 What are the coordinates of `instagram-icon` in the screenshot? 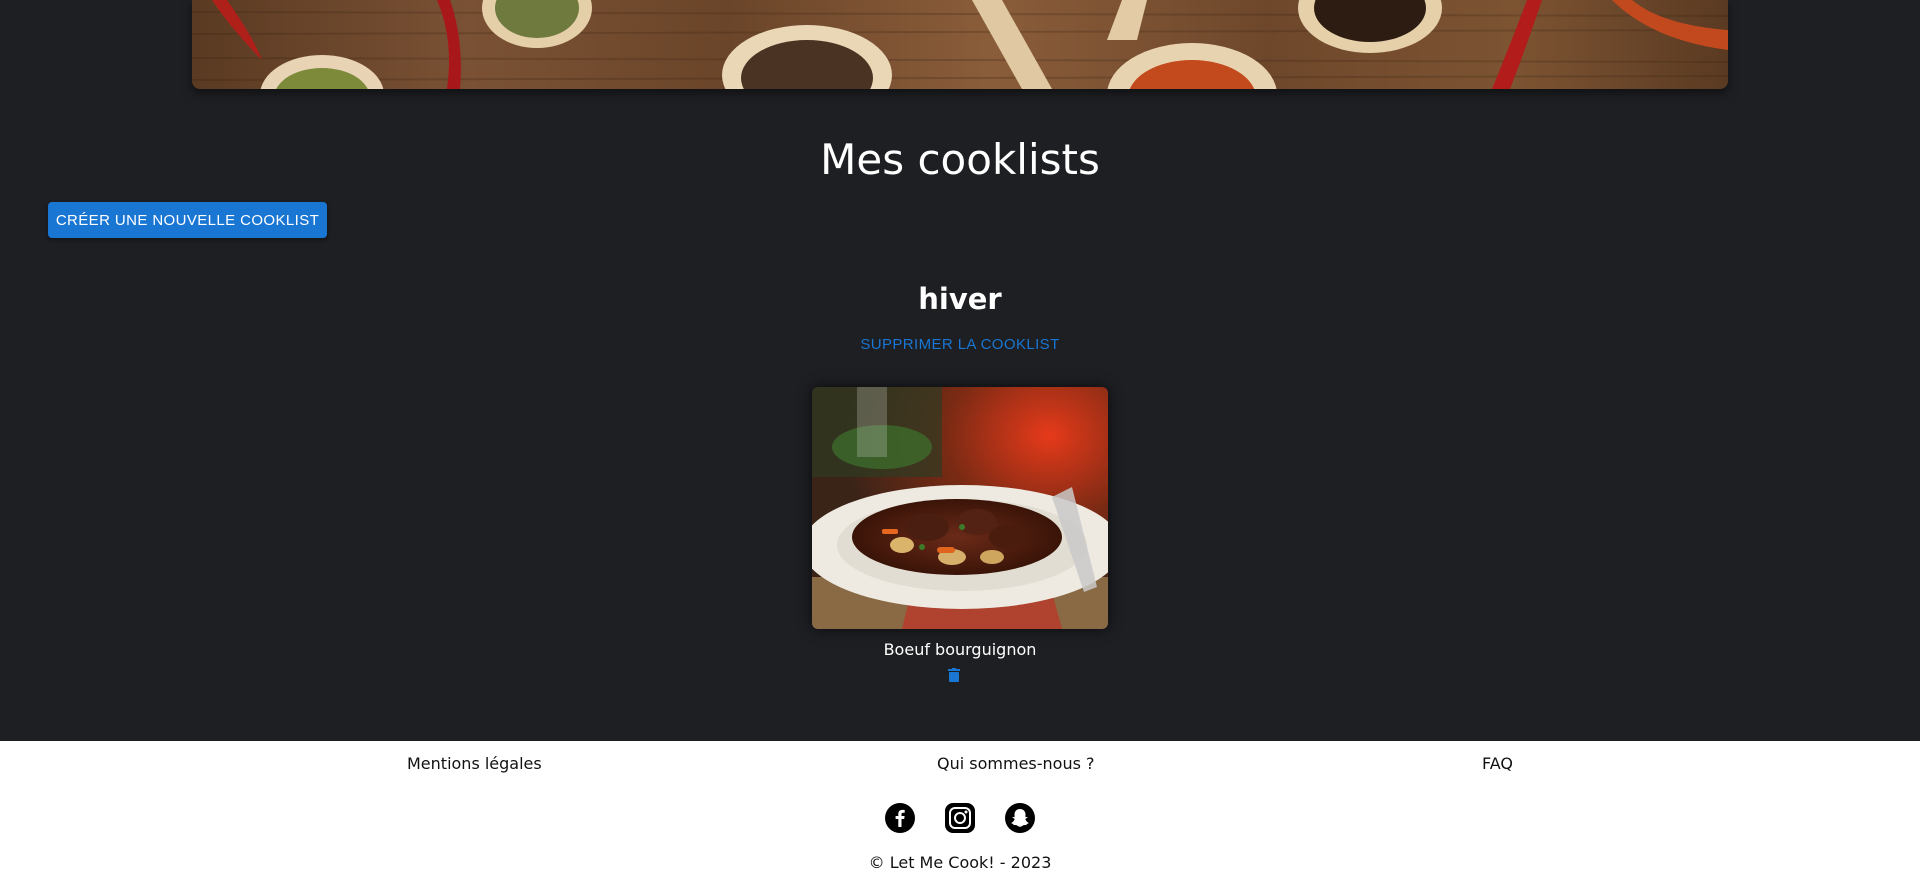 It's located at (960, 818).